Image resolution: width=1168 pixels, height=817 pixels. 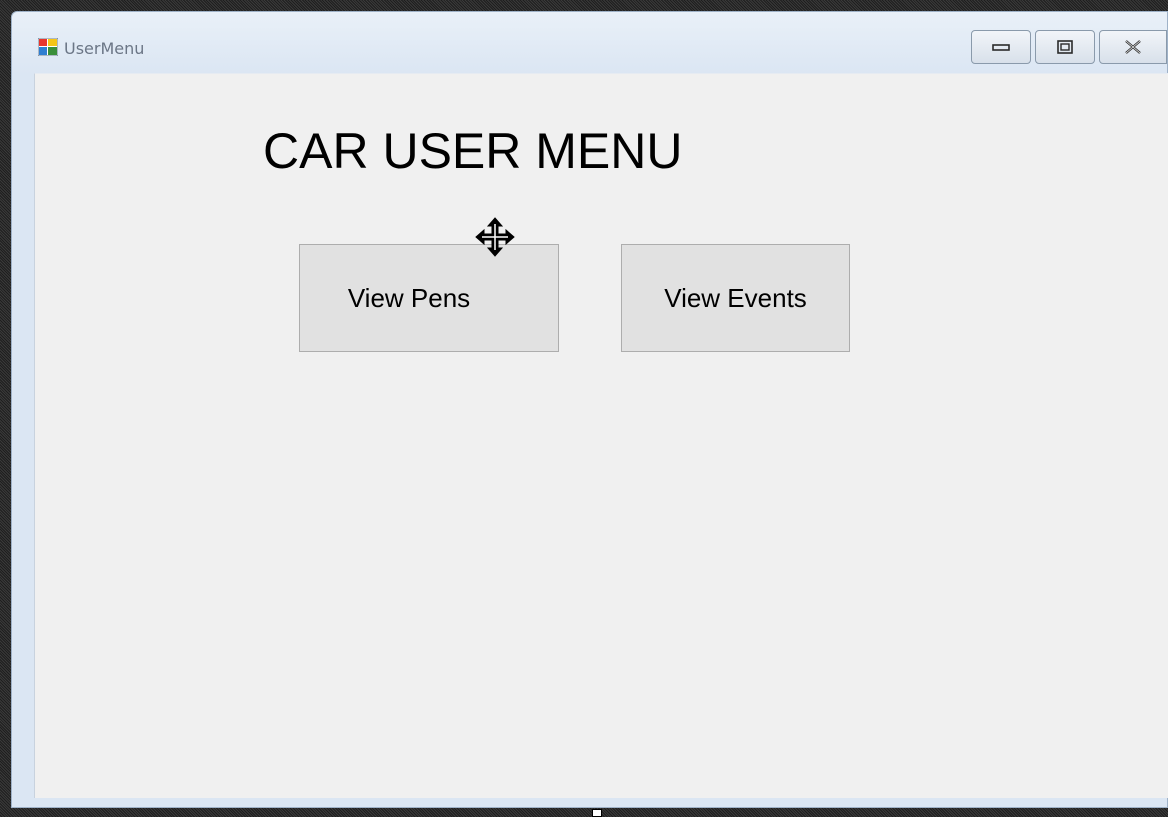 I want to click on close-icon, so click(x=1133, y=47).